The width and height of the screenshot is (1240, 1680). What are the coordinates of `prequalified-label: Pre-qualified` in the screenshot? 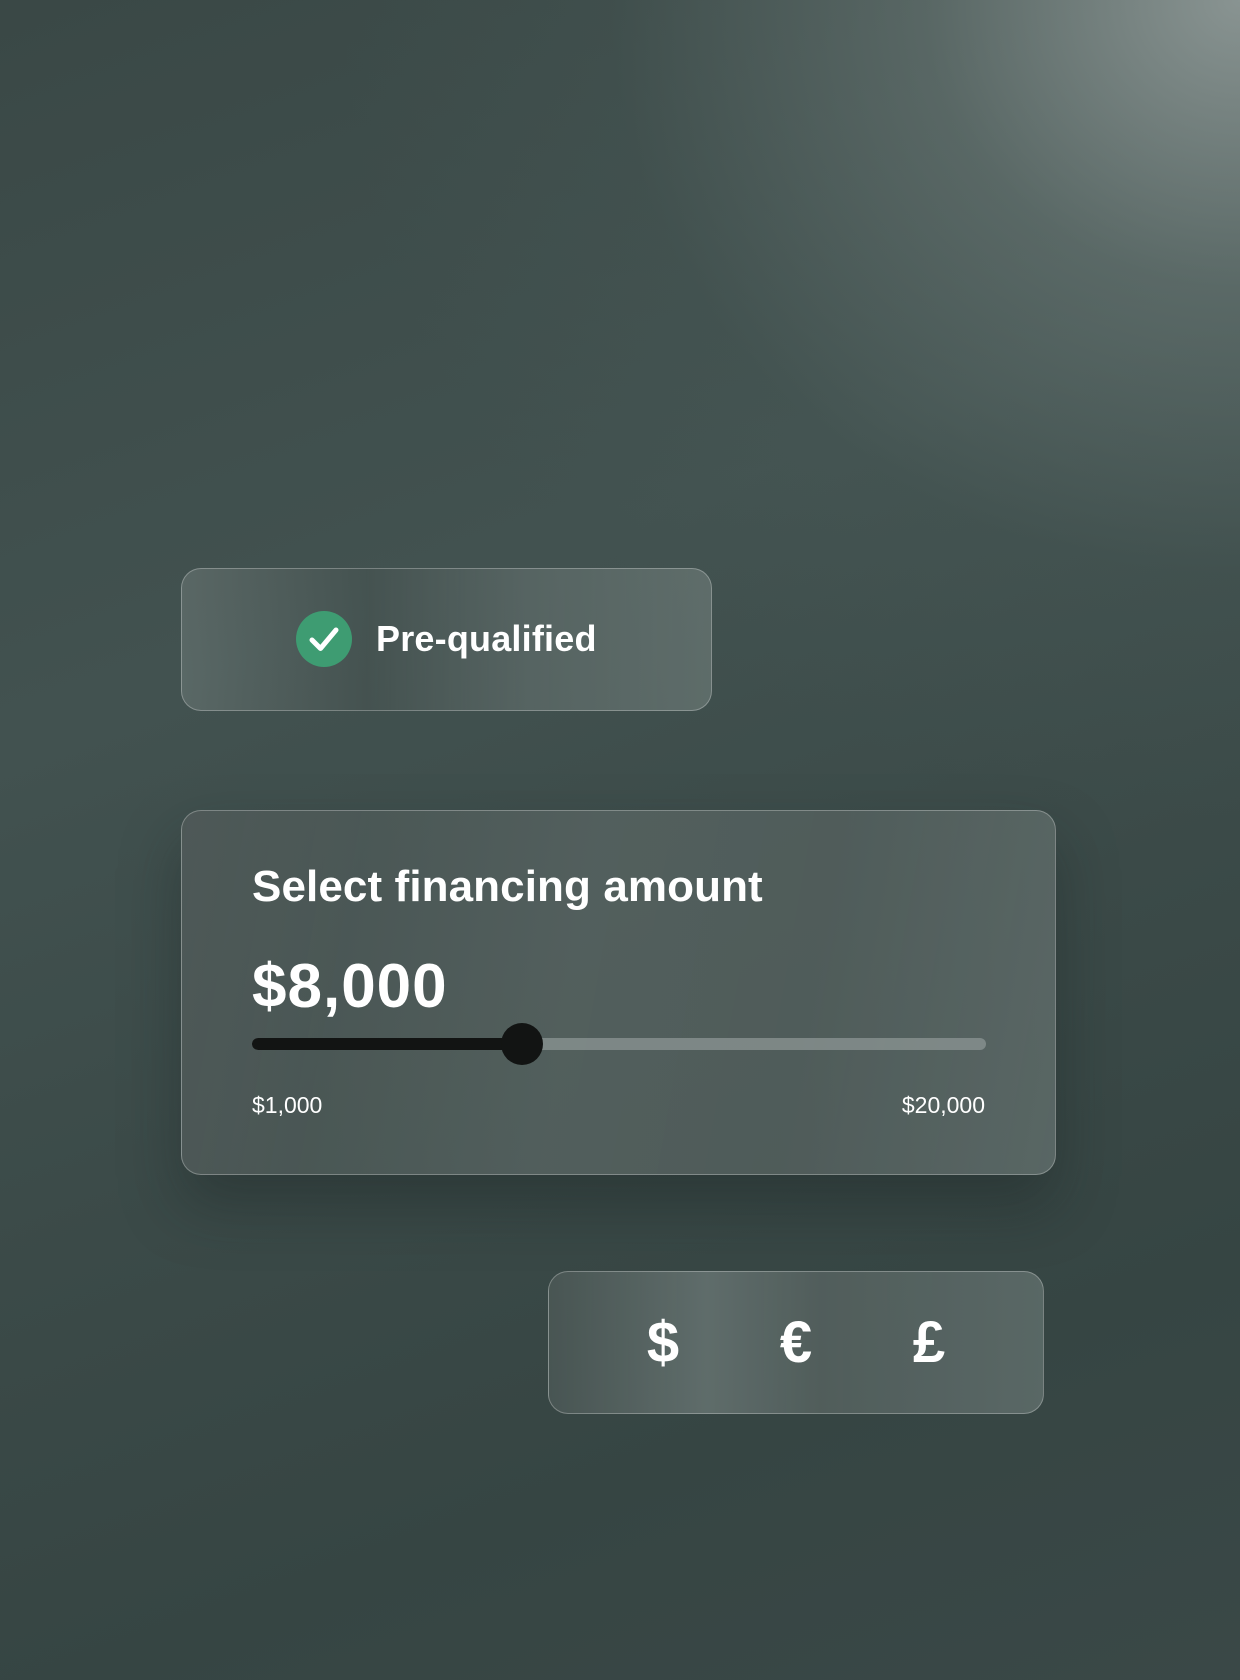 It's located at (486, 638).